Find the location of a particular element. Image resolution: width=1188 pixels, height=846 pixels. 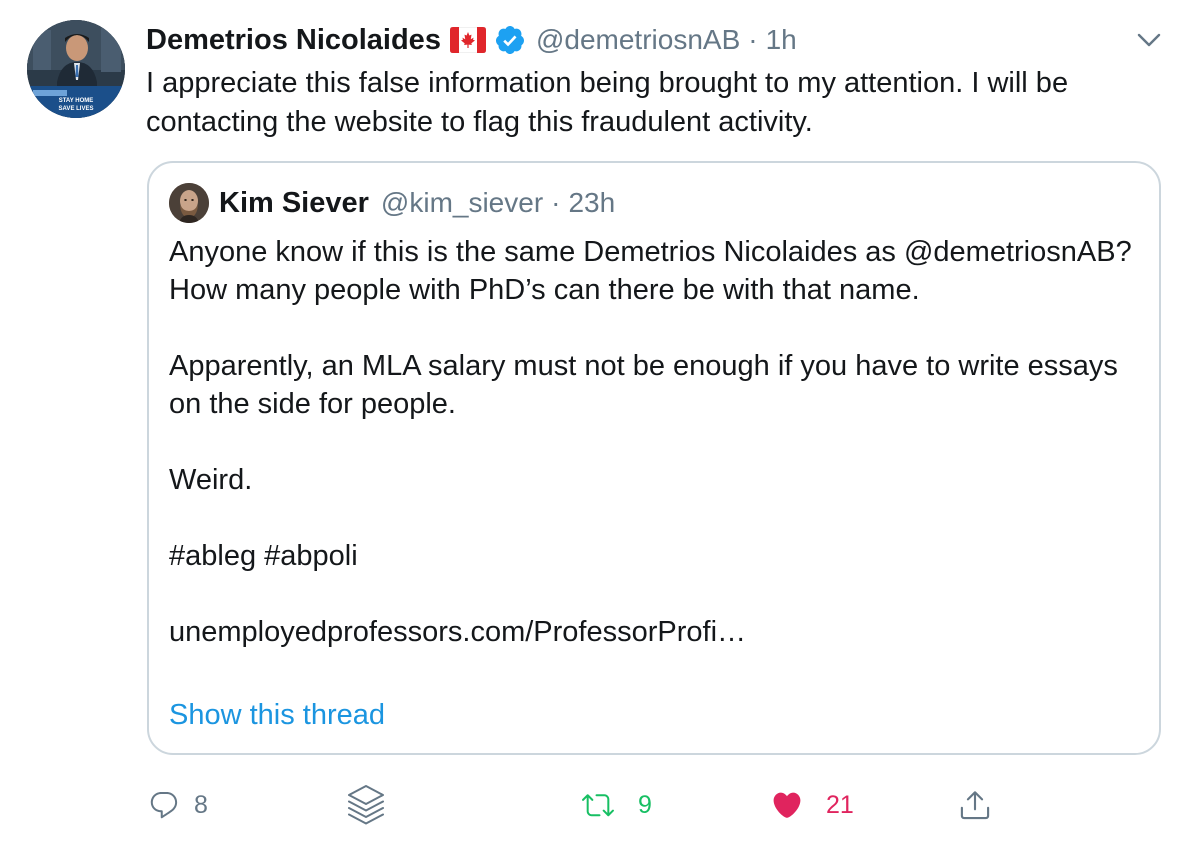

quoted-author-display-name: Kim Siever is located at coordinates (294, 203).